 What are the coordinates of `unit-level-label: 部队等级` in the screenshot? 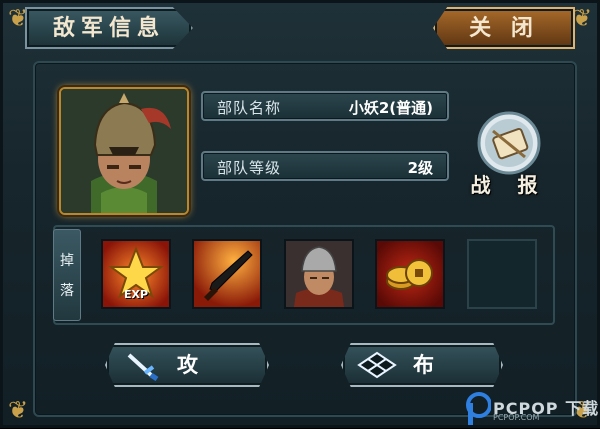 It's located at (249, 168).